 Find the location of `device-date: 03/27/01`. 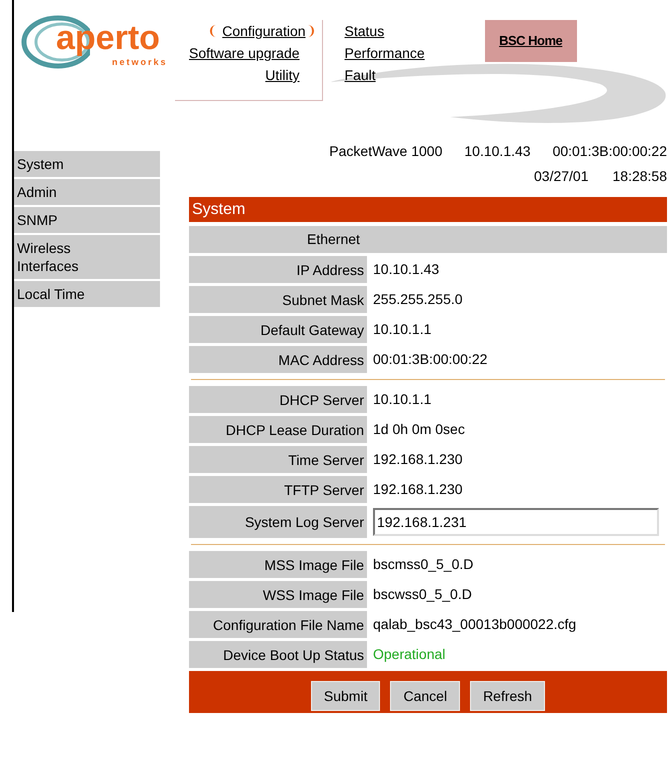

device-date: 03/27/01 is located at coordinates (561, 176).